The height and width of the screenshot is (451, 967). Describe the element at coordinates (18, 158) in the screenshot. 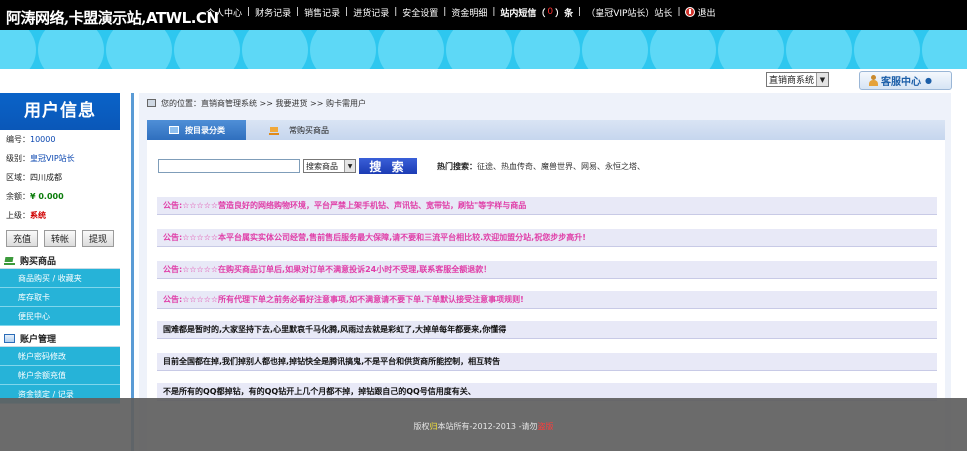

I see `info-label: 级别：` at that location.